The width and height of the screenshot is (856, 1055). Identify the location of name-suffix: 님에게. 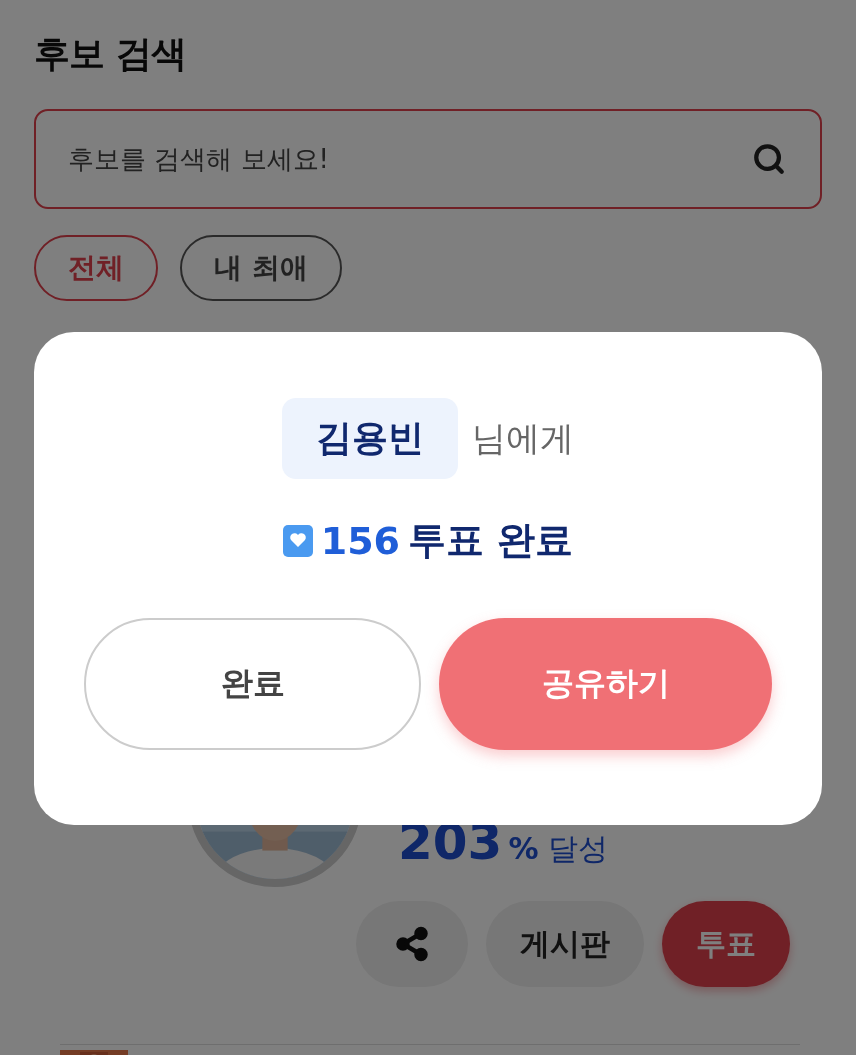
(523, 438).